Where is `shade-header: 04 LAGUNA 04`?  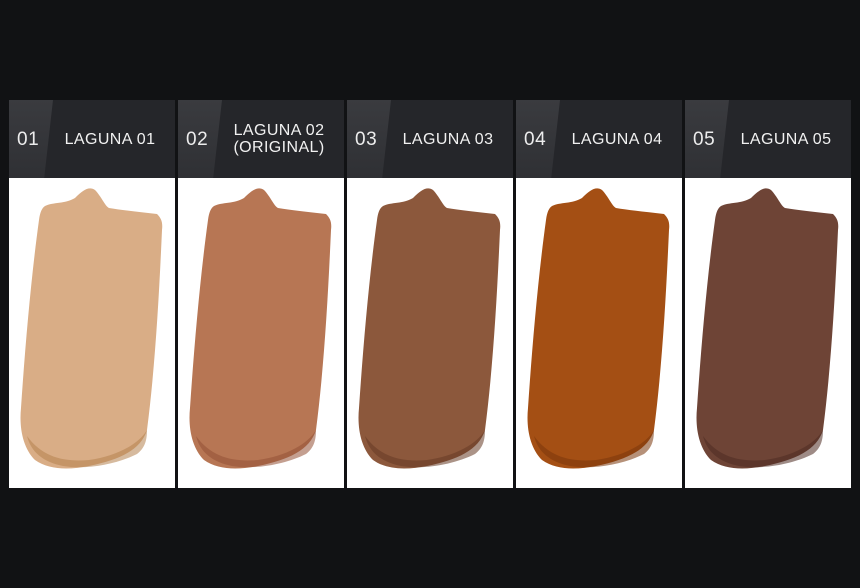 shade-header: 04 LAGUNA 04 is located at coordinates (599, 139).